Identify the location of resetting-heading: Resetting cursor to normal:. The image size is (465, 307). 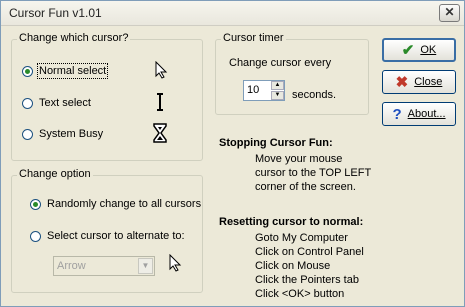
(291, 222).